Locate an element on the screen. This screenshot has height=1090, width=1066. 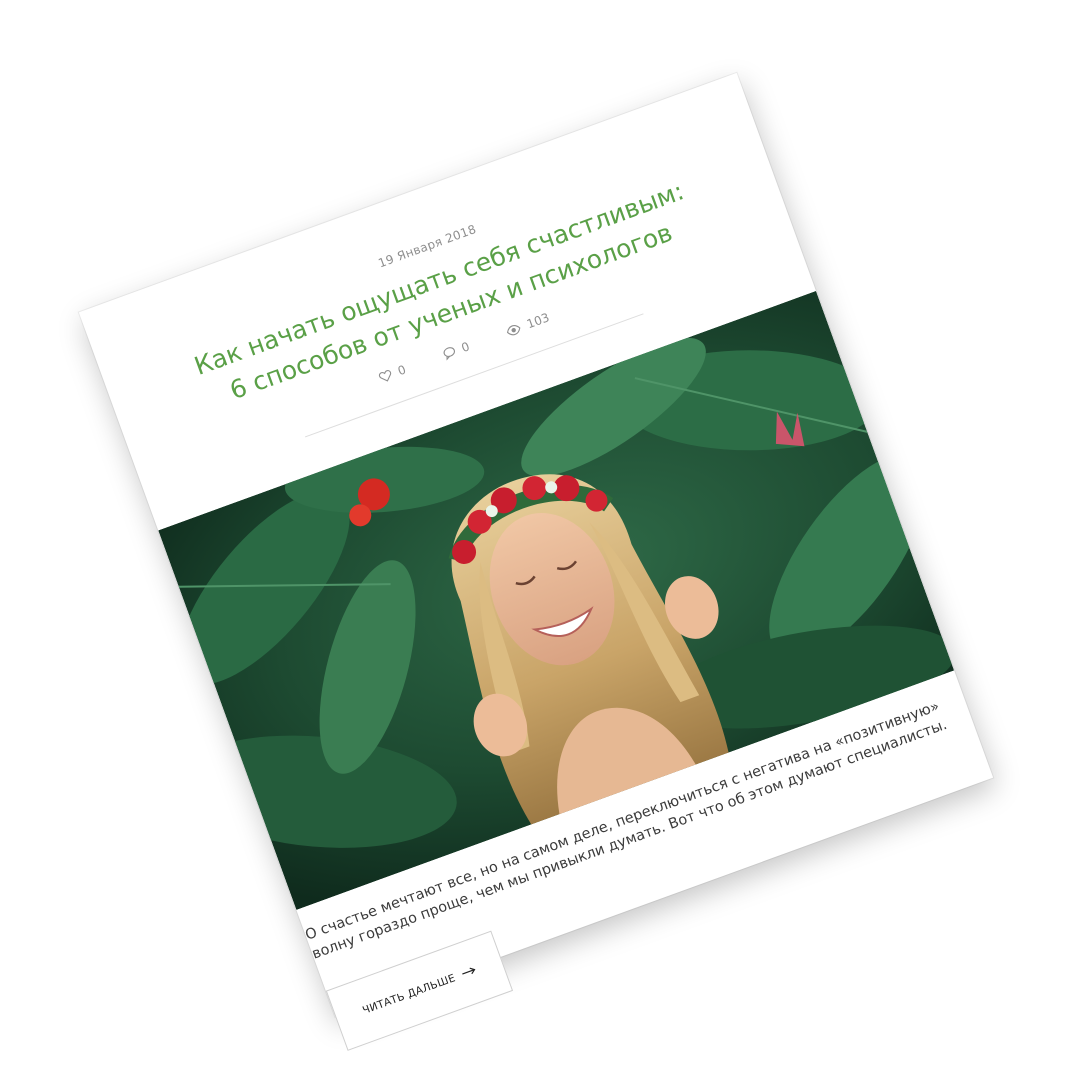
views-stat: 103 is located at coordinates (527, 324).